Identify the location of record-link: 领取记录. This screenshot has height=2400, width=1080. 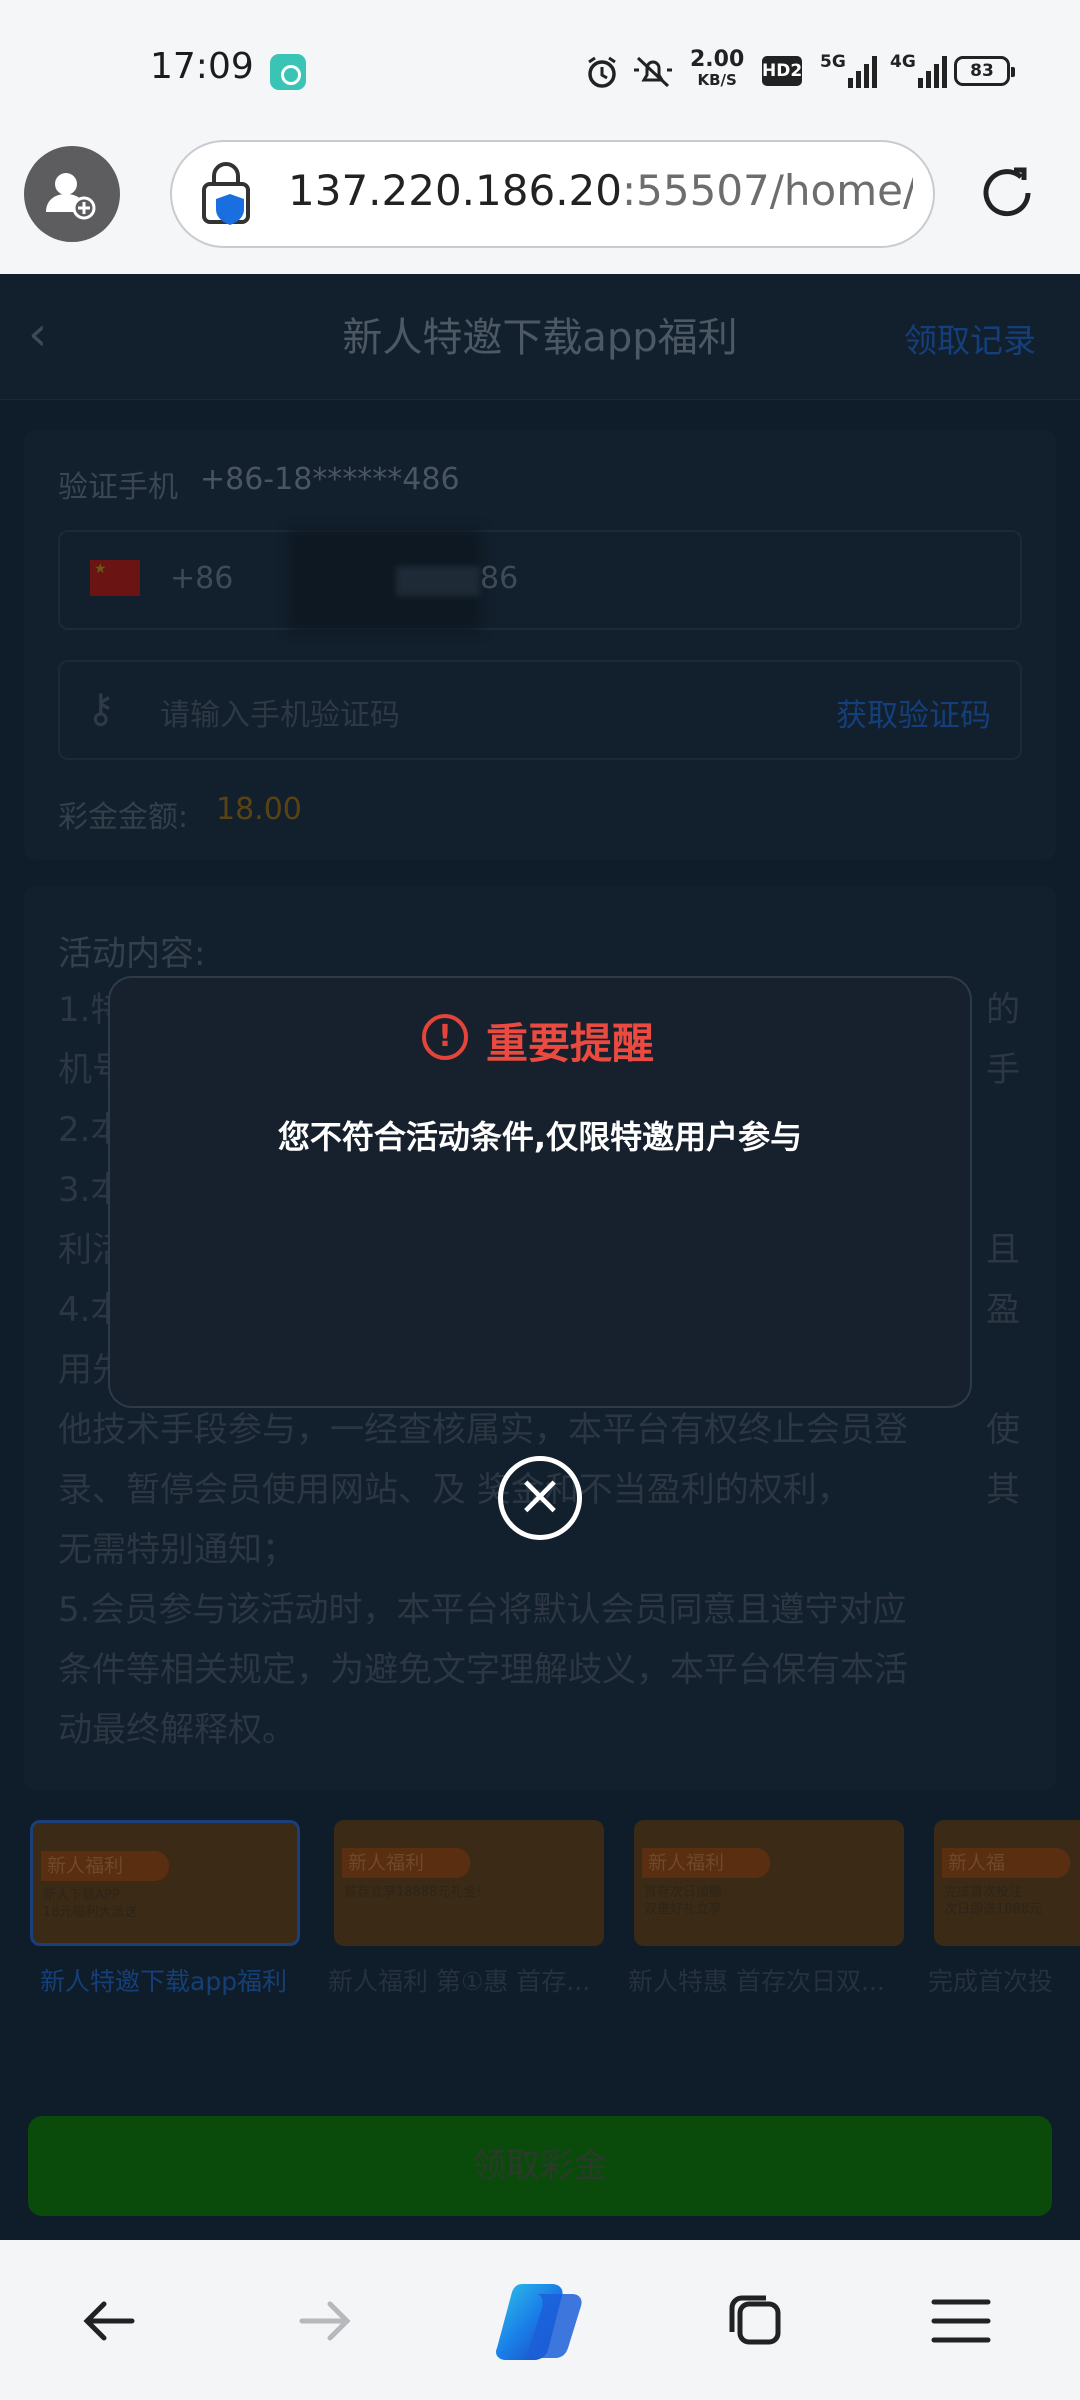
(970, 338).